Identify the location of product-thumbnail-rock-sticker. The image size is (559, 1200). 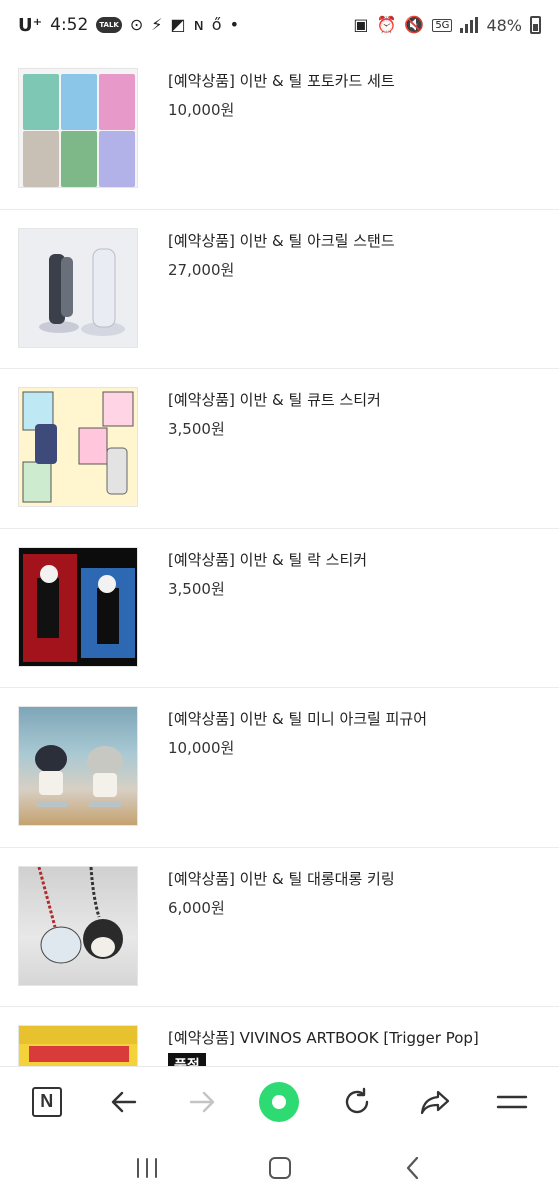
(78, 606).